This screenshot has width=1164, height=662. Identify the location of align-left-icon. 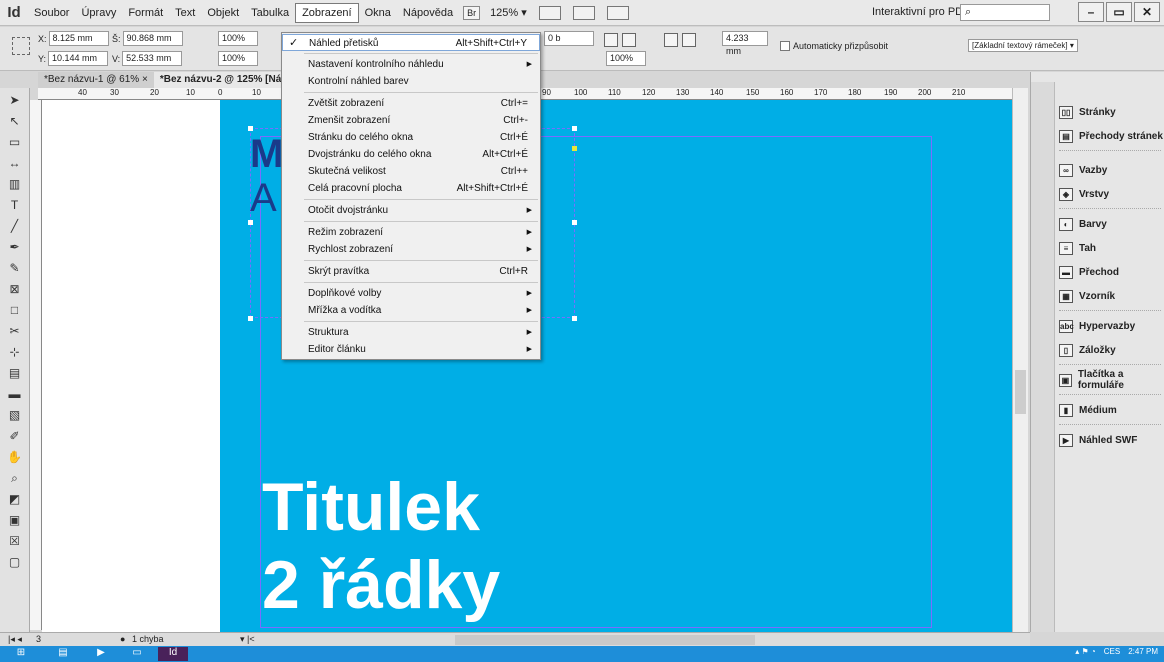
(671, 40).